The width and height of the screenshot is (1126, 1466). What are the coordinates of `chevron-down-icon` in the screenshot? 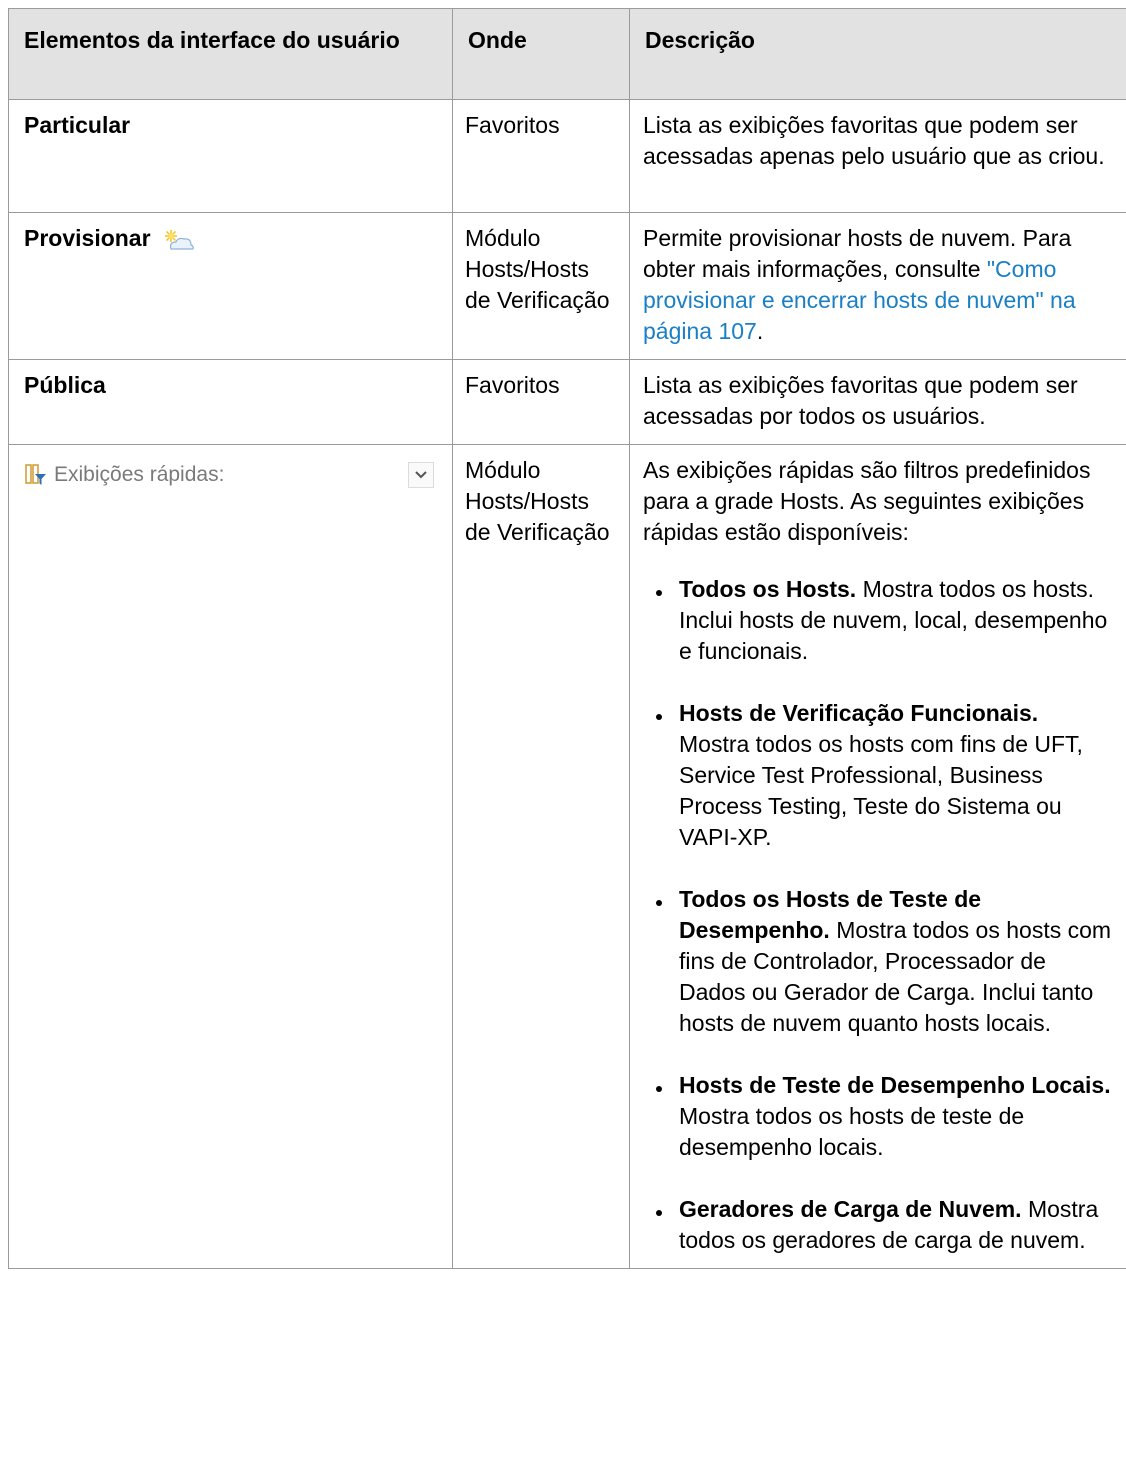 It's located at (421, 474).